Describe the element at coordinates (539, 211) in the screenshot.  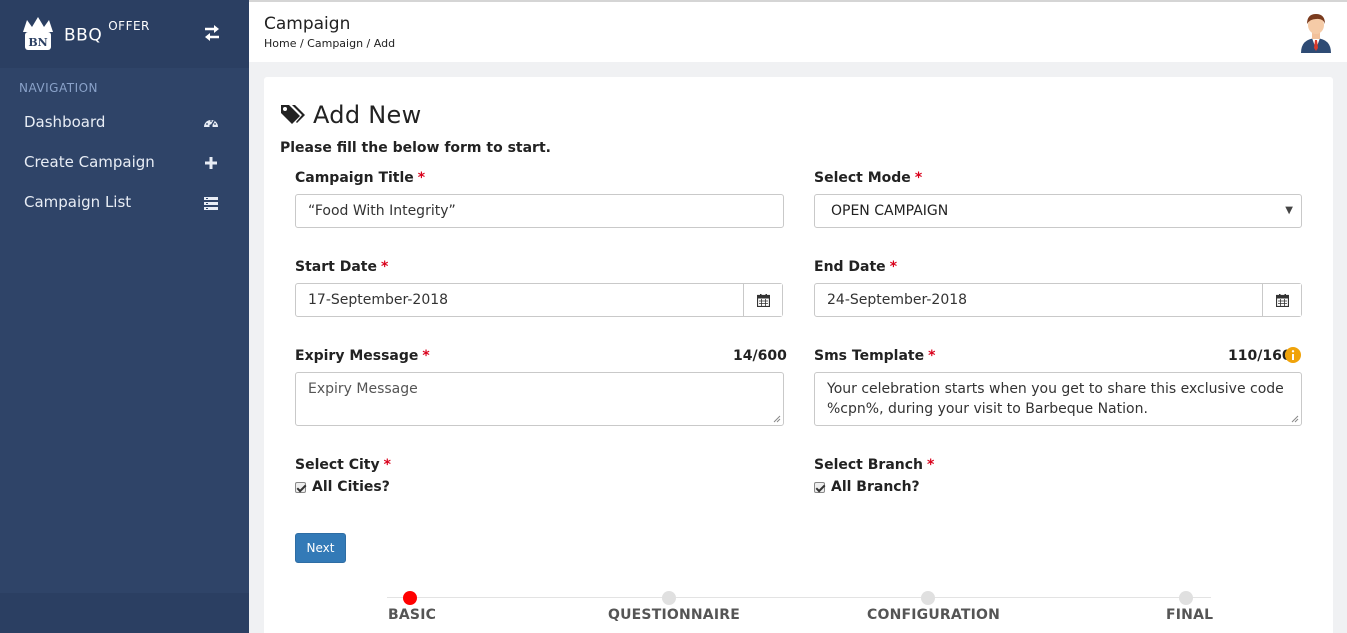
I see `campaign-title-input: “Food With Integrity”` at that location.